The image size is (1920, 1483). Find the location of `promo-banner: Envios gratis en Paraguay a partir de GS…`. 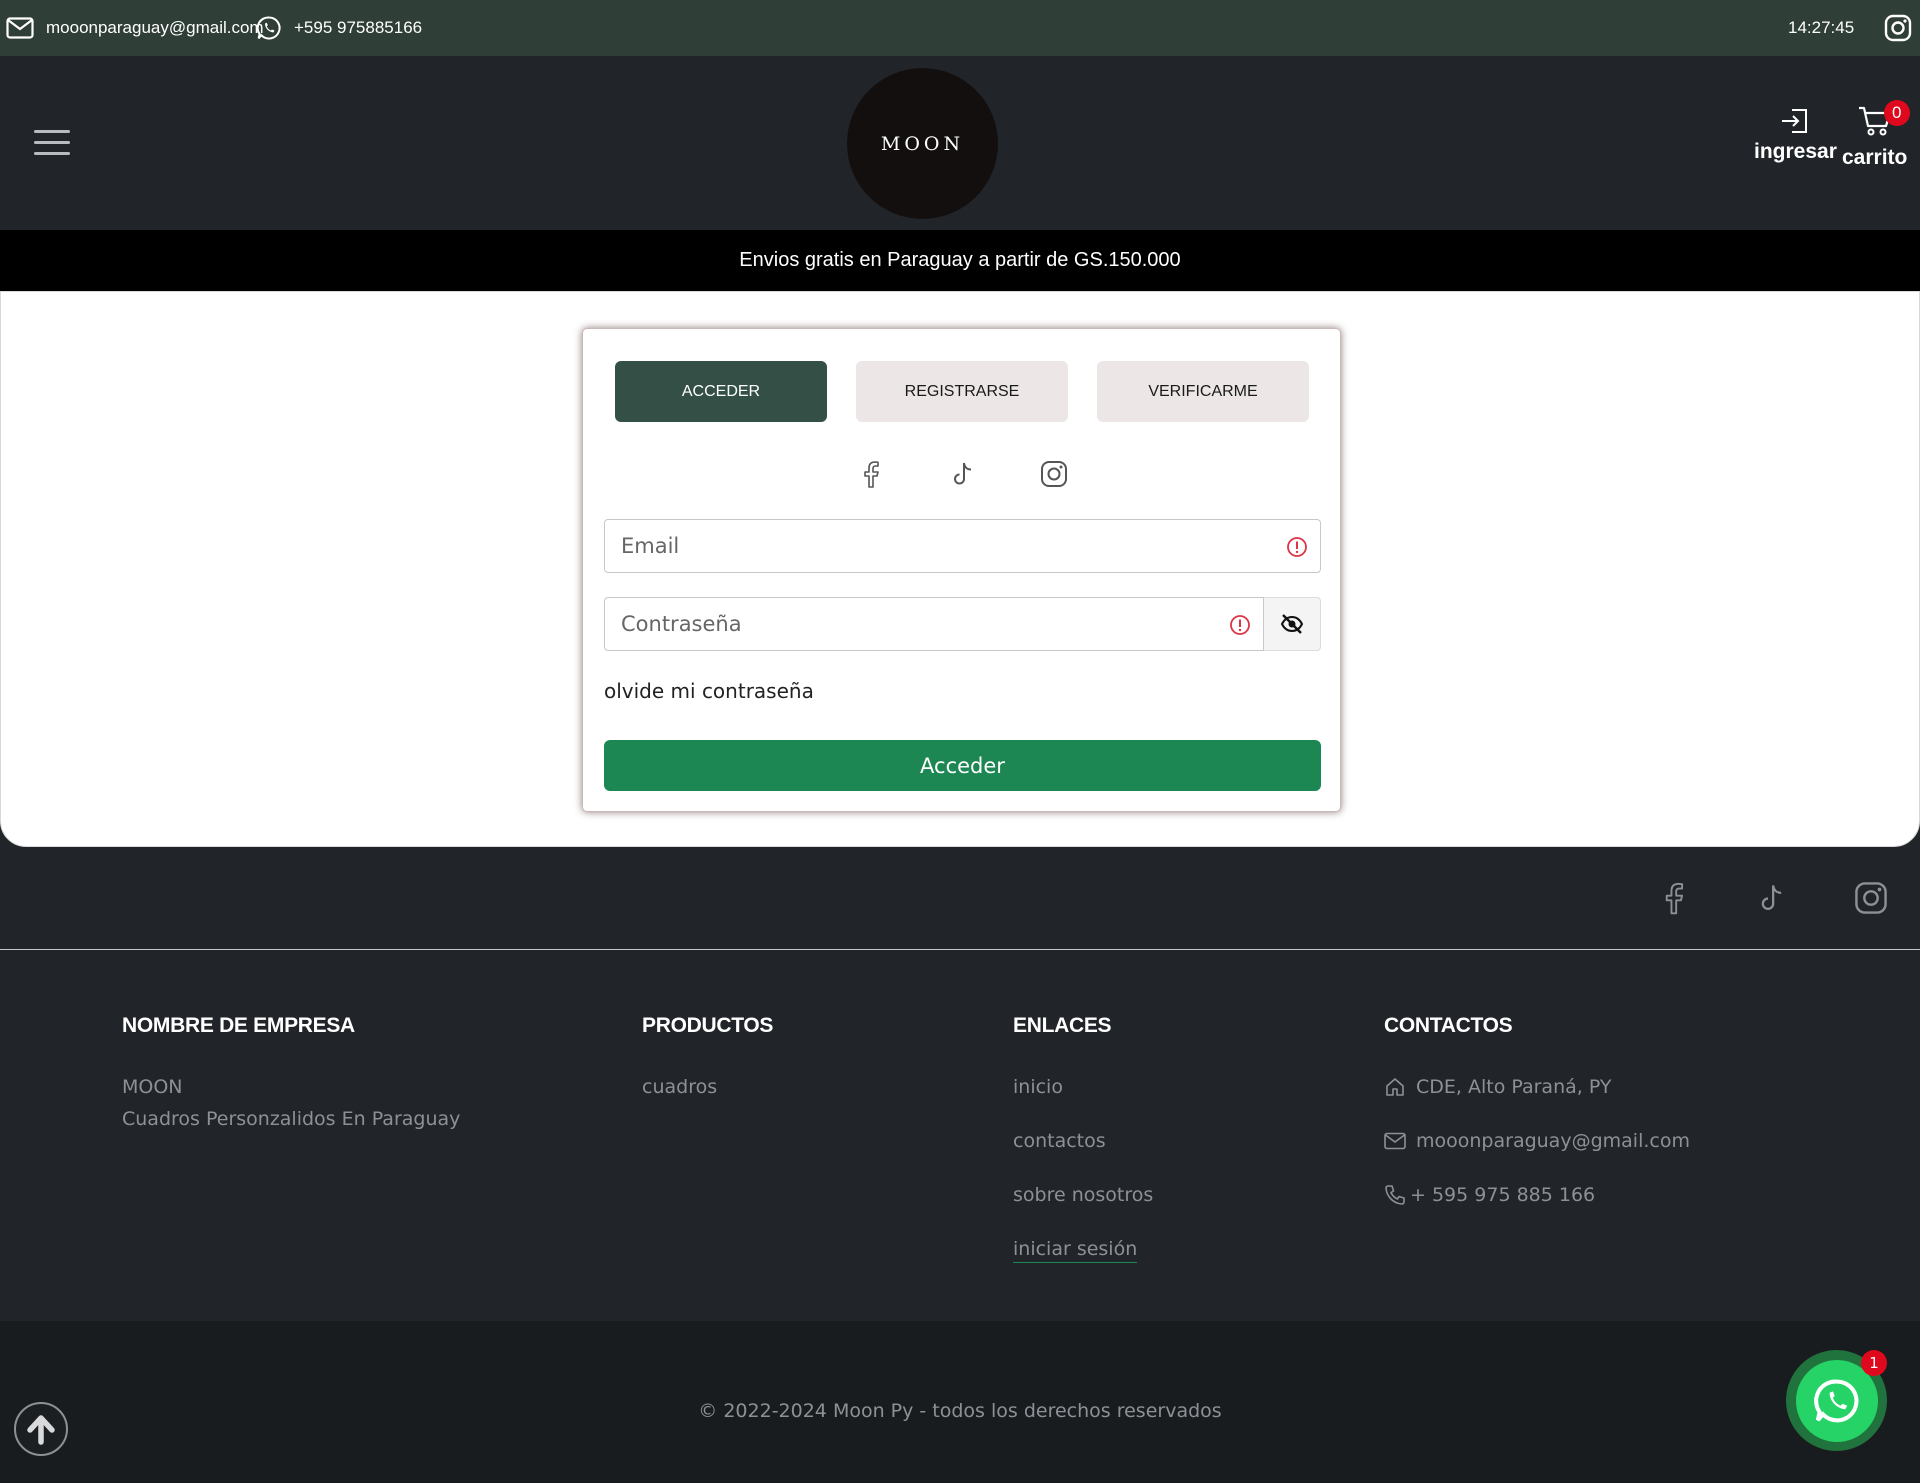

promo-banner: Envios gratis en Paraguay a partir de GS… is located at coordinates (960, 260).